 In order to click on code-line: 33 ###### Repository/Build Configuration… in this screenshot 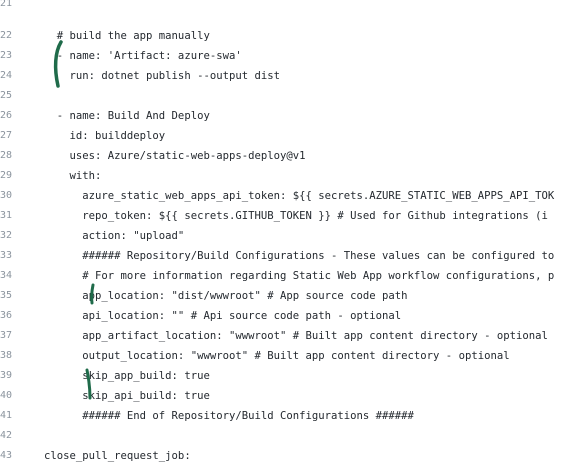, I will do `click(290, 256)`.